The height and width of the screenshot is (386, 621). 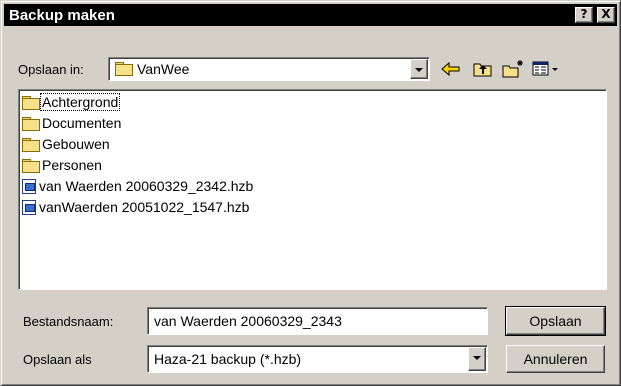 I want to click on list-item: Personen, so click(x=62, y=165).